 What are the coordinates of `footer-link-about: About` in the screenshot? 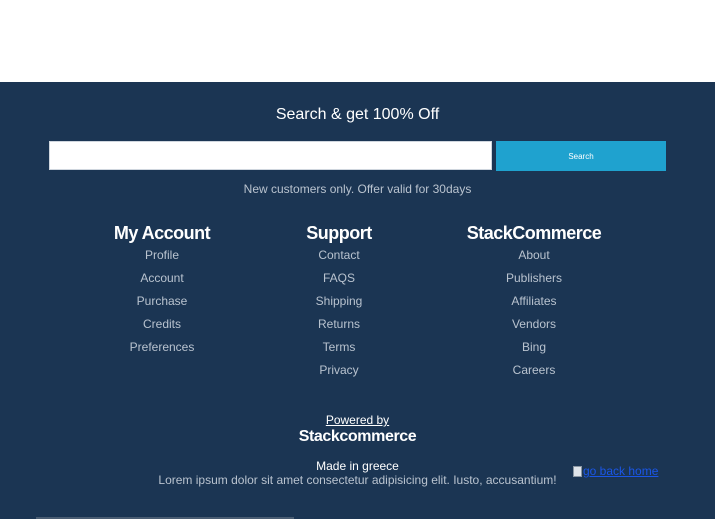 It's located at (533, 255).